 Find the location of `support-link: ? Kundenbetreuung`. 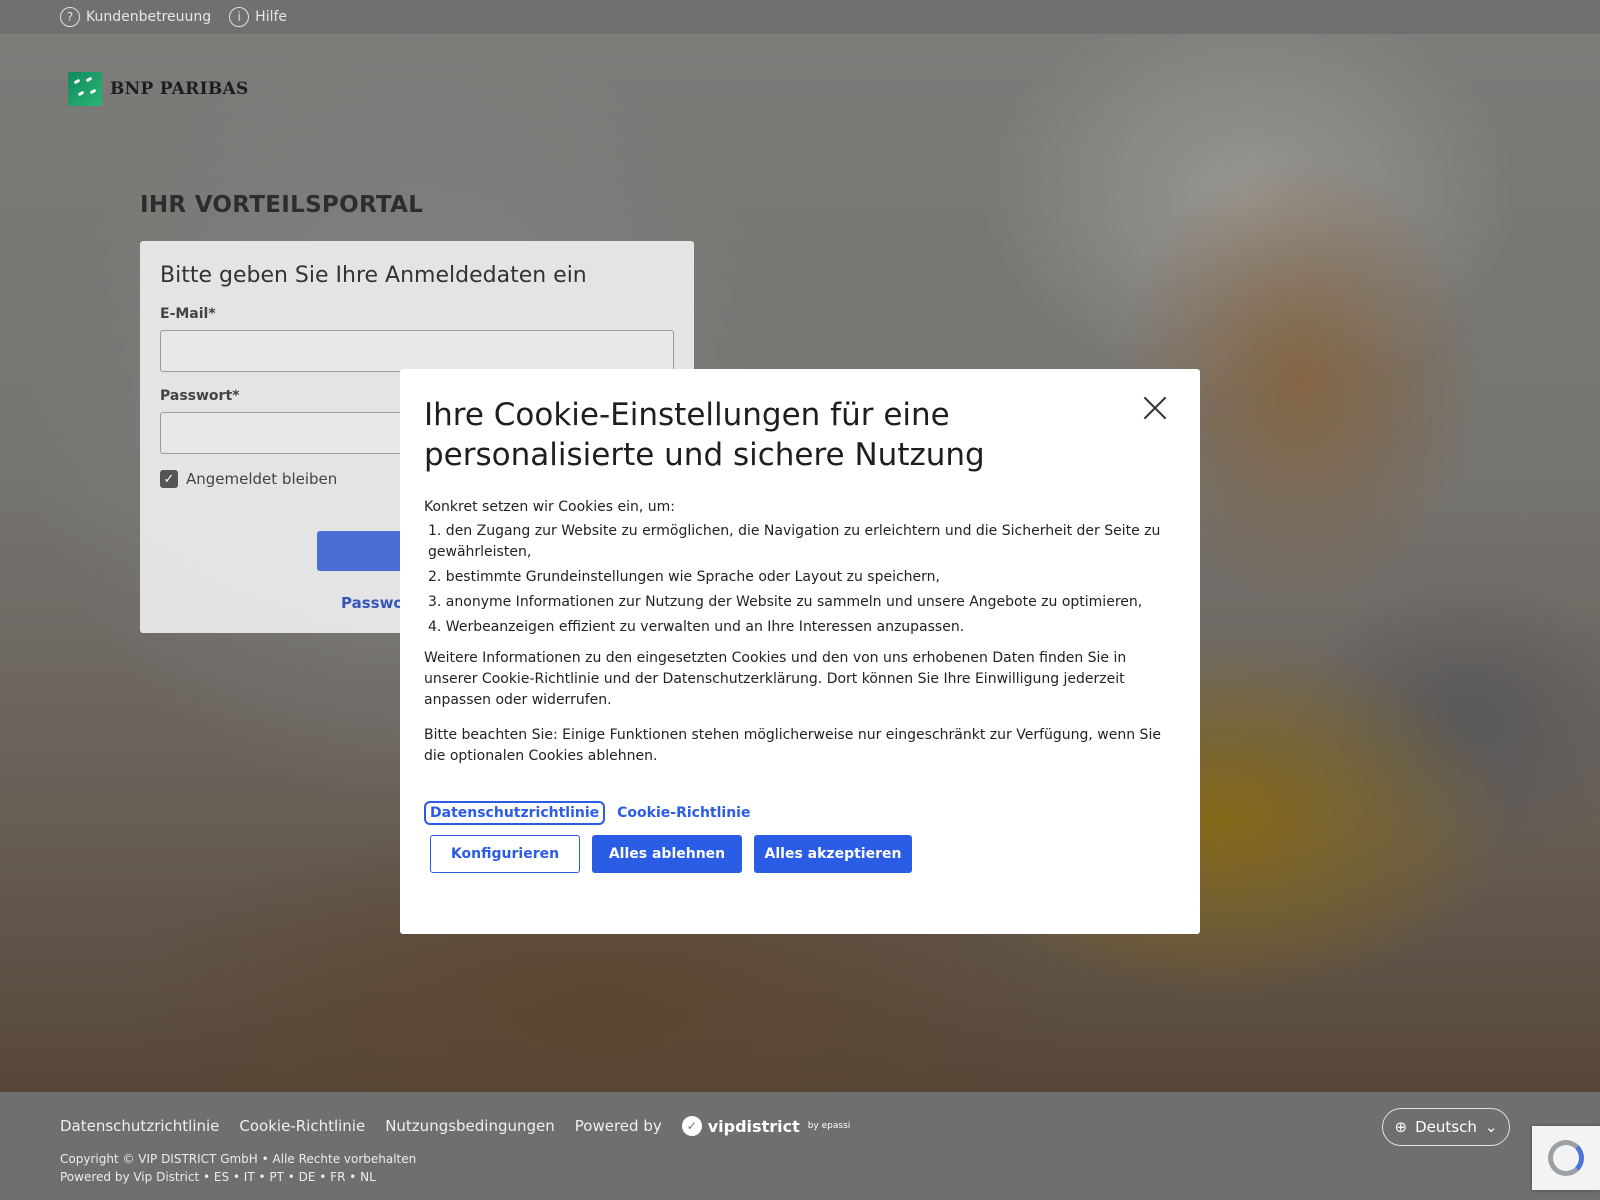

support-link: ? Kundenbetreuung is located at coordinates (135, 17).